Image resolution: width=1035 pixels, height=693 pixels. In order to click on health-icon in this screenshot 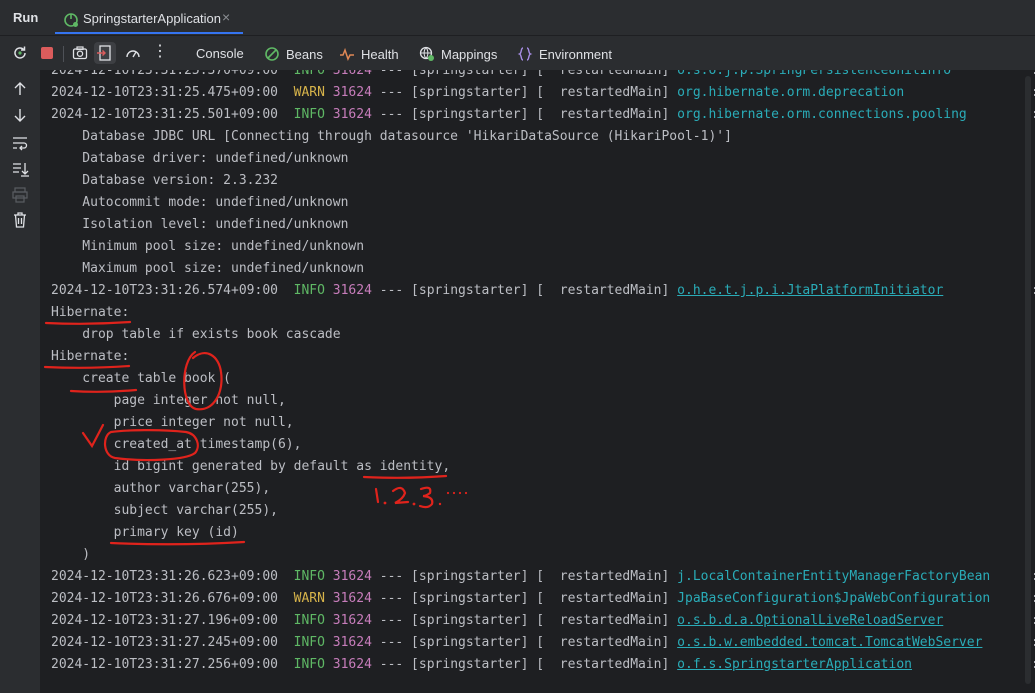, I will do `click(347, 54)`.